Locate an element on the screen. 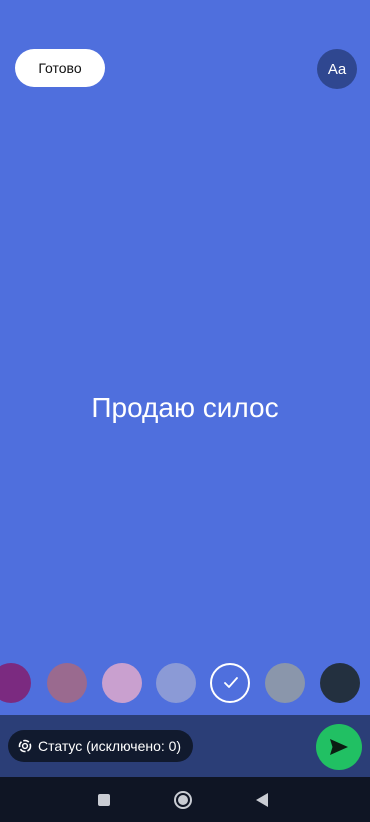 The image size is (370, 822). triangle-back-icon is located at coordinates (262, 800).